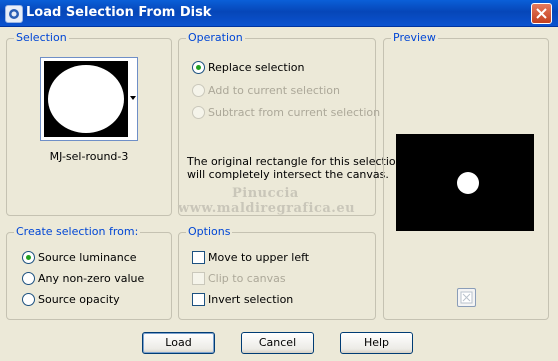 Image resolution: width=558 pixels, height=361 pixels. I want to click on preview-canvas, so click(465, 182).